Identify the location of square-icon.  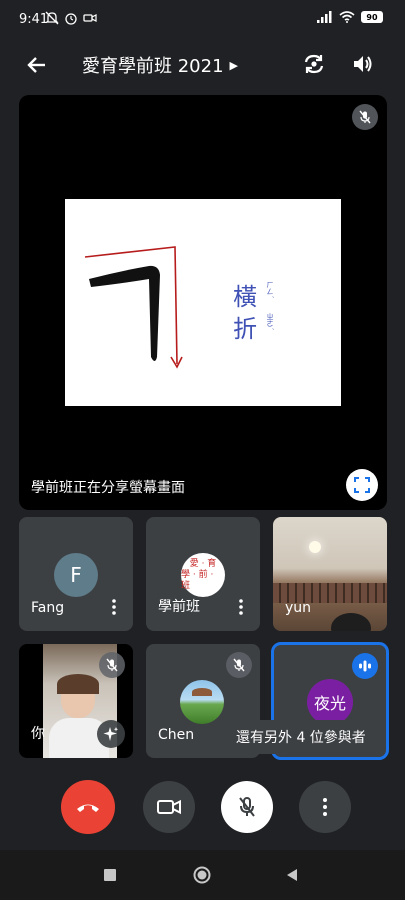
(110, 875).